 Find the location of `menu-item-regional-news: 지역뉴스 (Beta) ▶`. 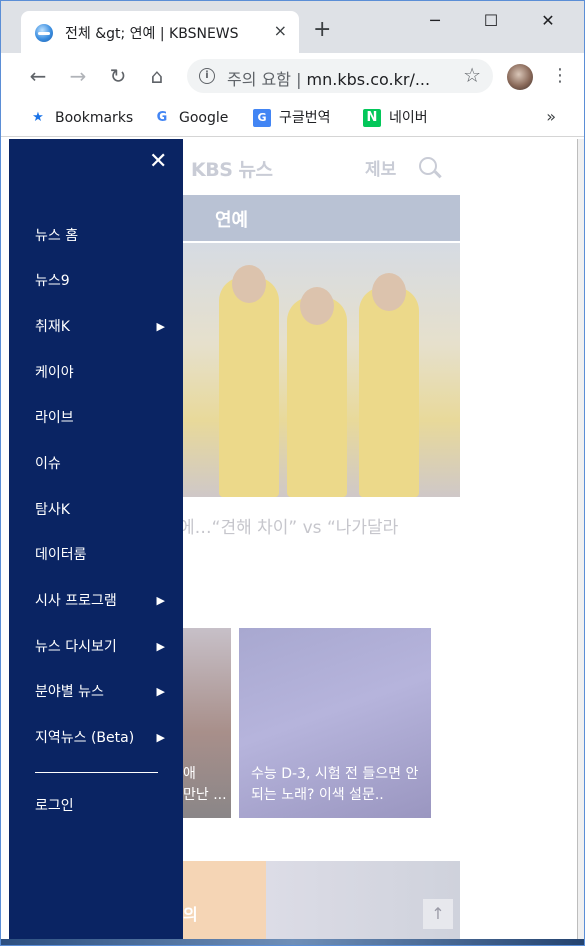

menu-item-regional-news: 지역뉴스 (Beta) ▶ is located at coordinates (100, 738).